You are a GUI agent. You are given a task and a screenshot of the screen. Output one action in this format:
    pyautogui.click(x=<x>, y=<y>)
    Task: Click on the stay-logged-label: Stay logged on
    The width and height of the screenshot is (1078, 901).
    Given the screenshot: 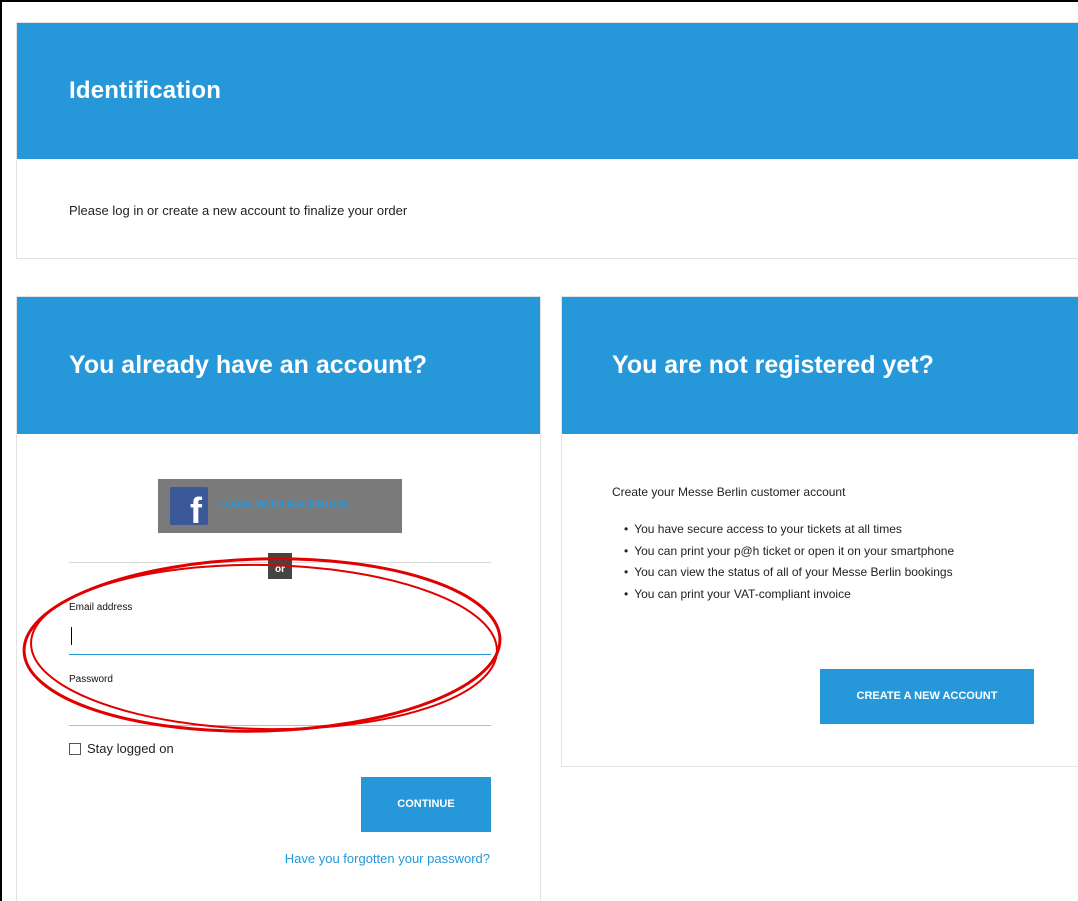 What is the action you would take?
    pyautogui.click(x=130, y=748)
    